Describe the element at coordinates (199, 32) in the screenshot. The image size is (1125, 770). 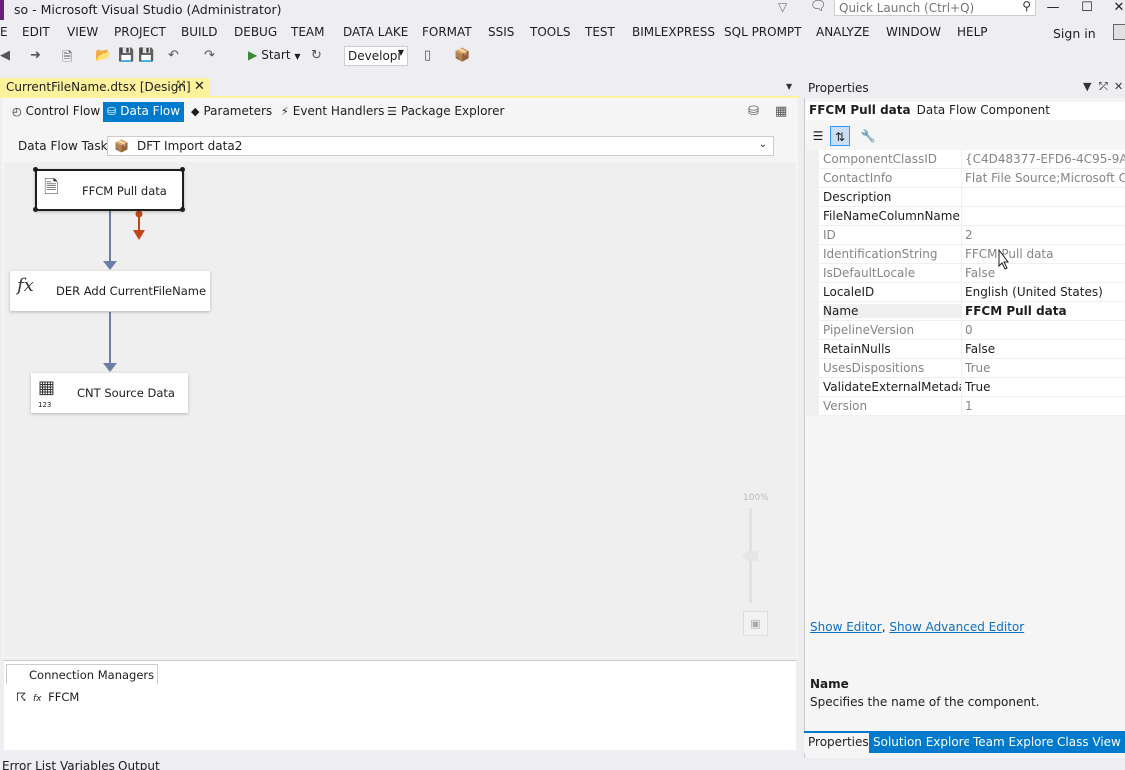
I see `menu-build: BUILD` at that location.